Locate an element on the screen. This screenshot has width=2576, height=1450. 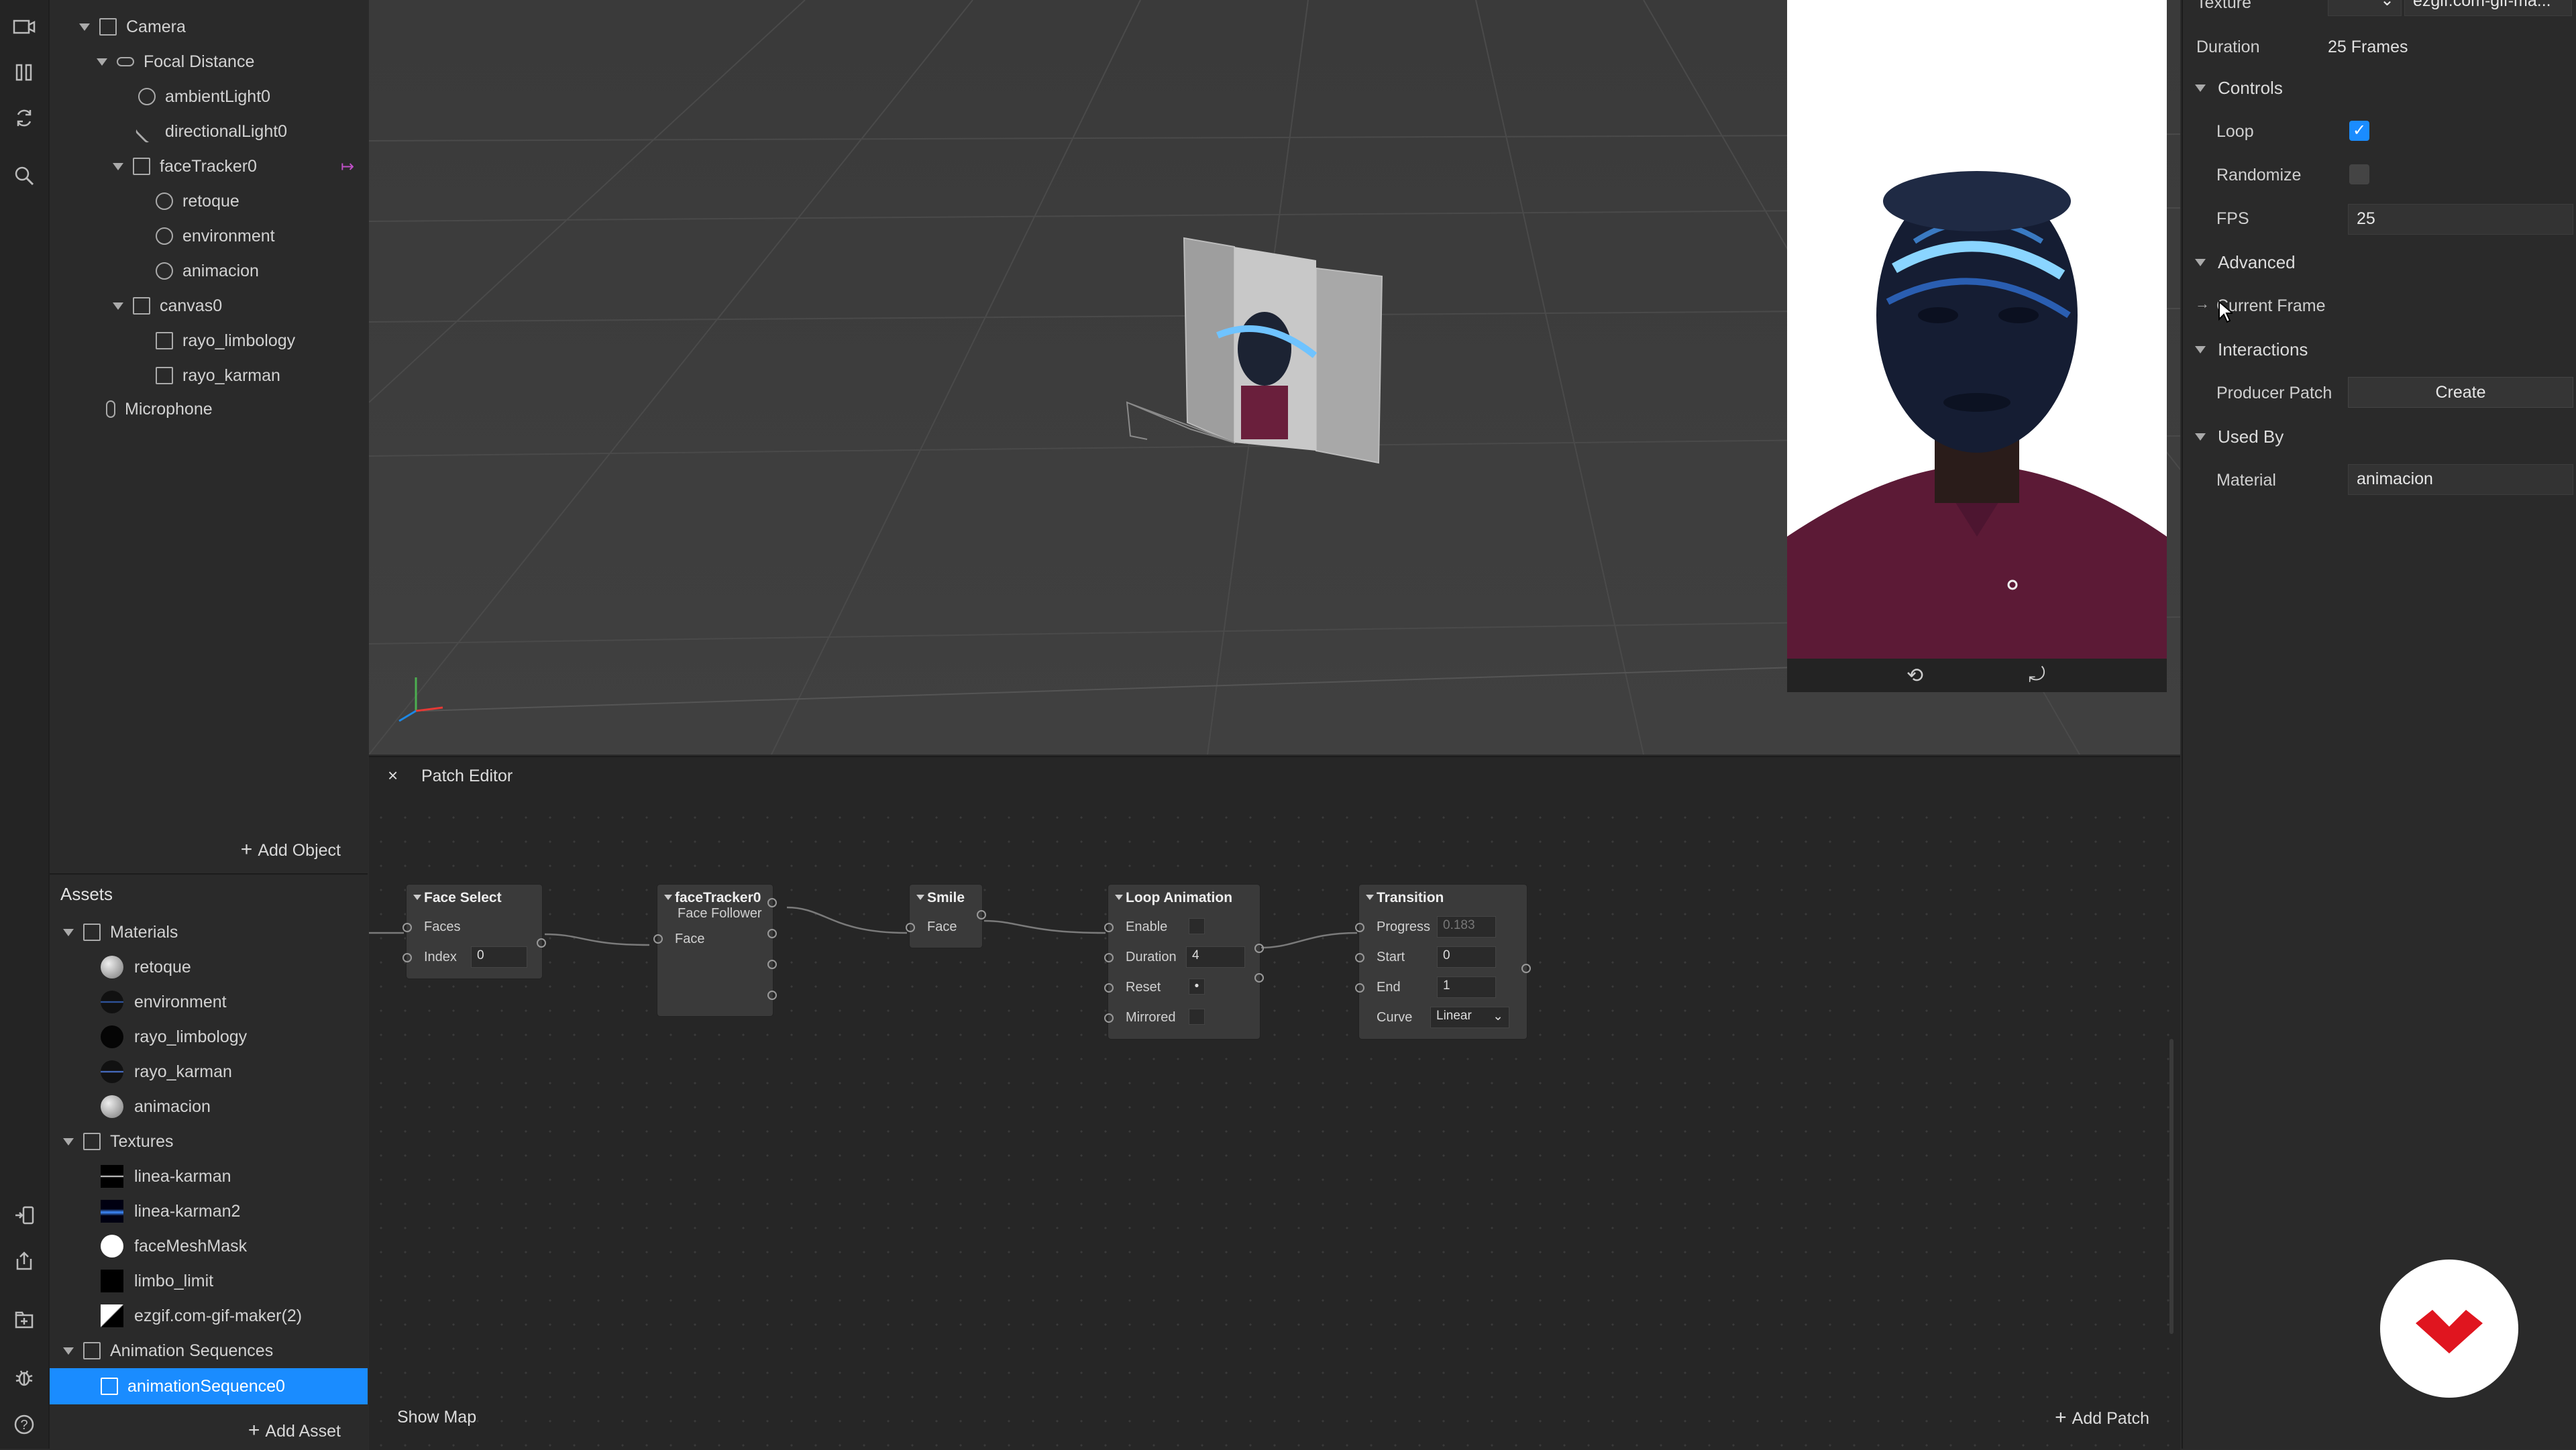
patch-scrollbar is located at coordinates (2171, 1186).